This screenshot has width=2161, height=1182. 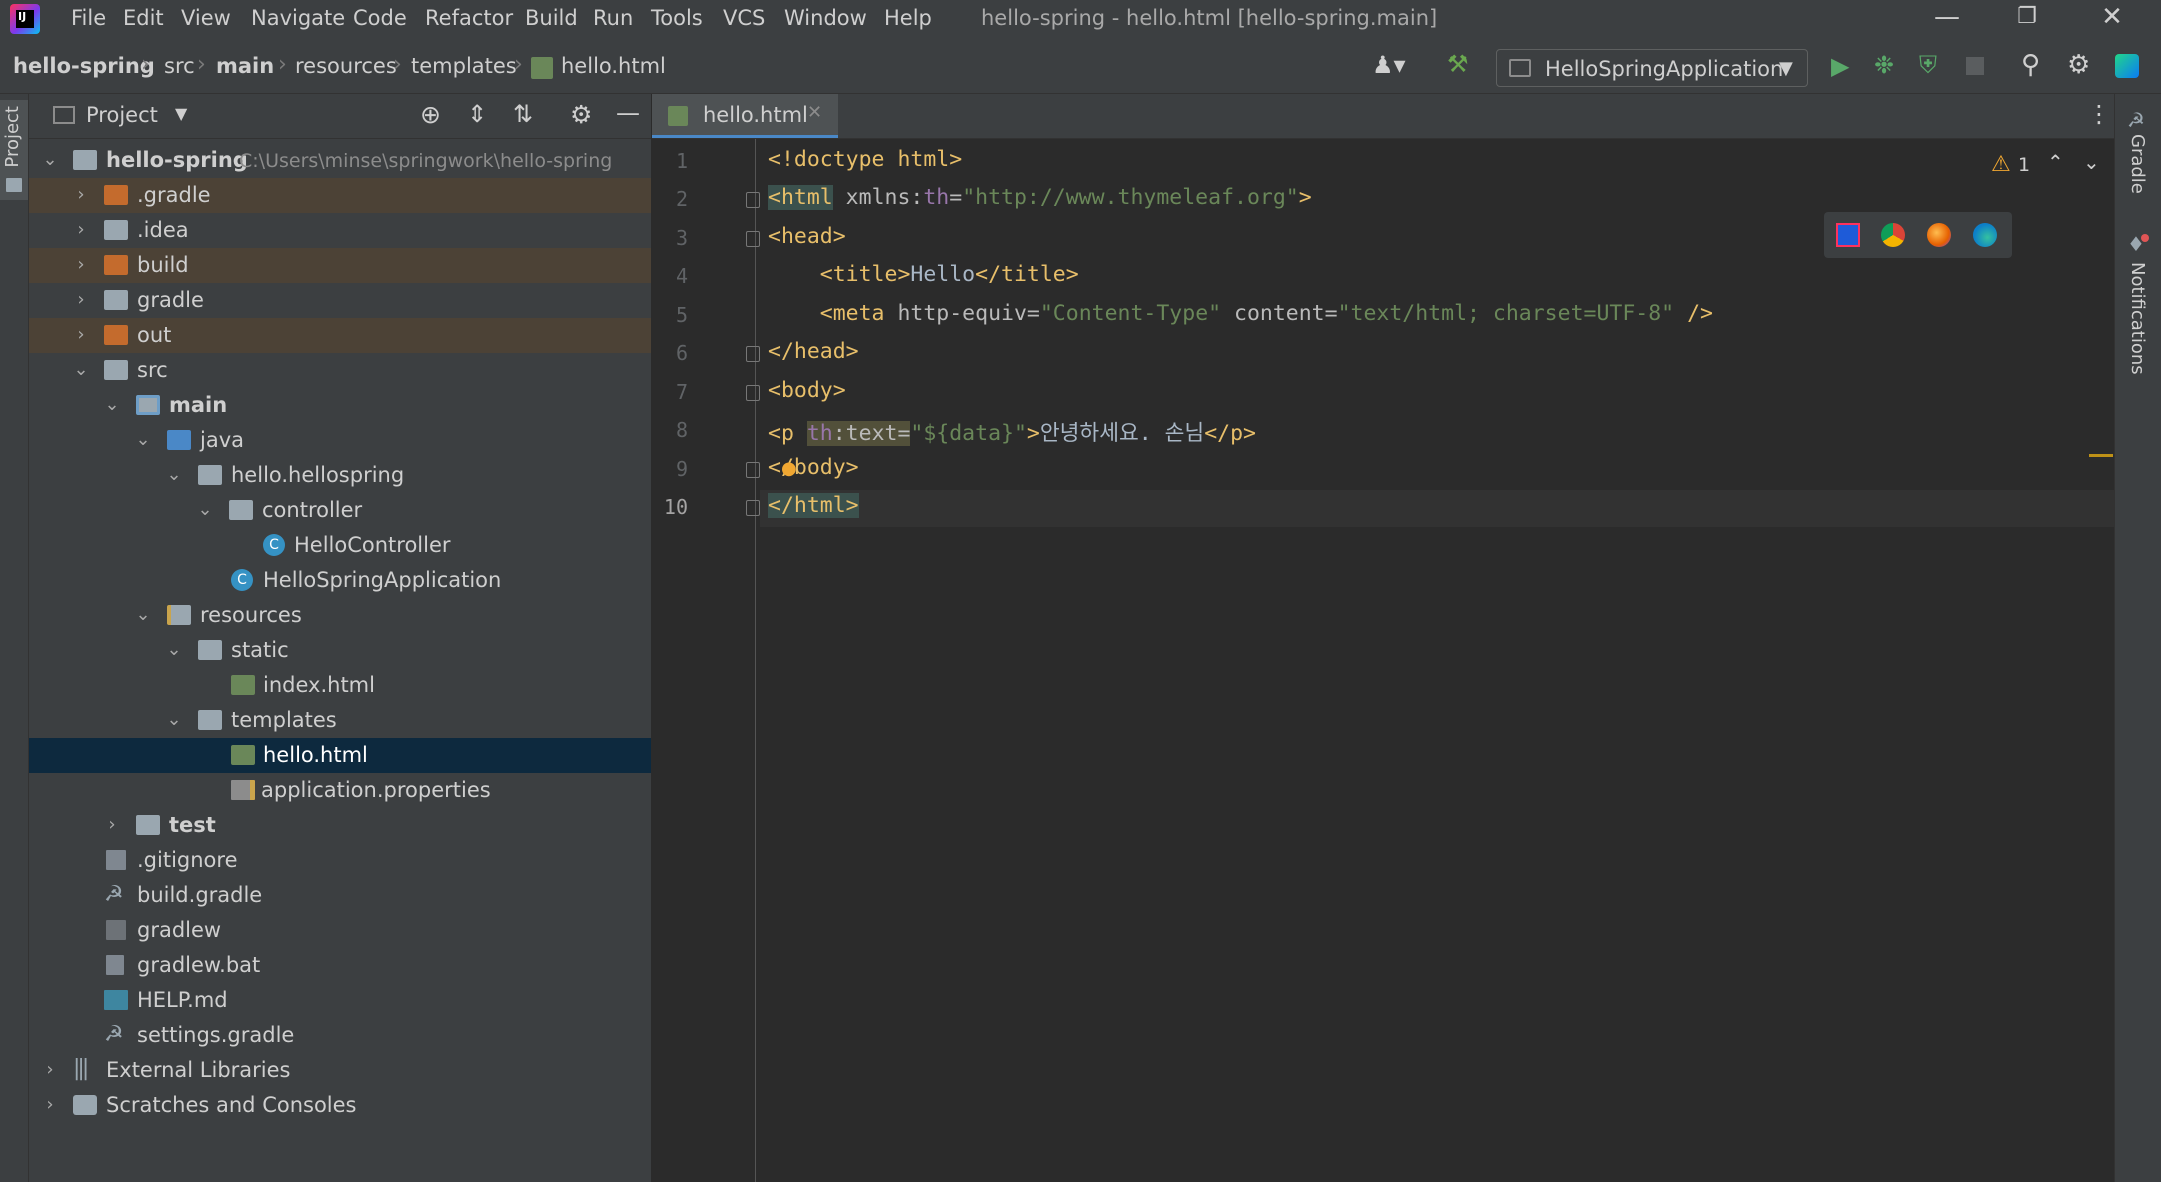 What do you see at coordinates (340, 685) in the screenshot?
I see `tree-row-index-html: index.html` at bounding box center [340, 685].